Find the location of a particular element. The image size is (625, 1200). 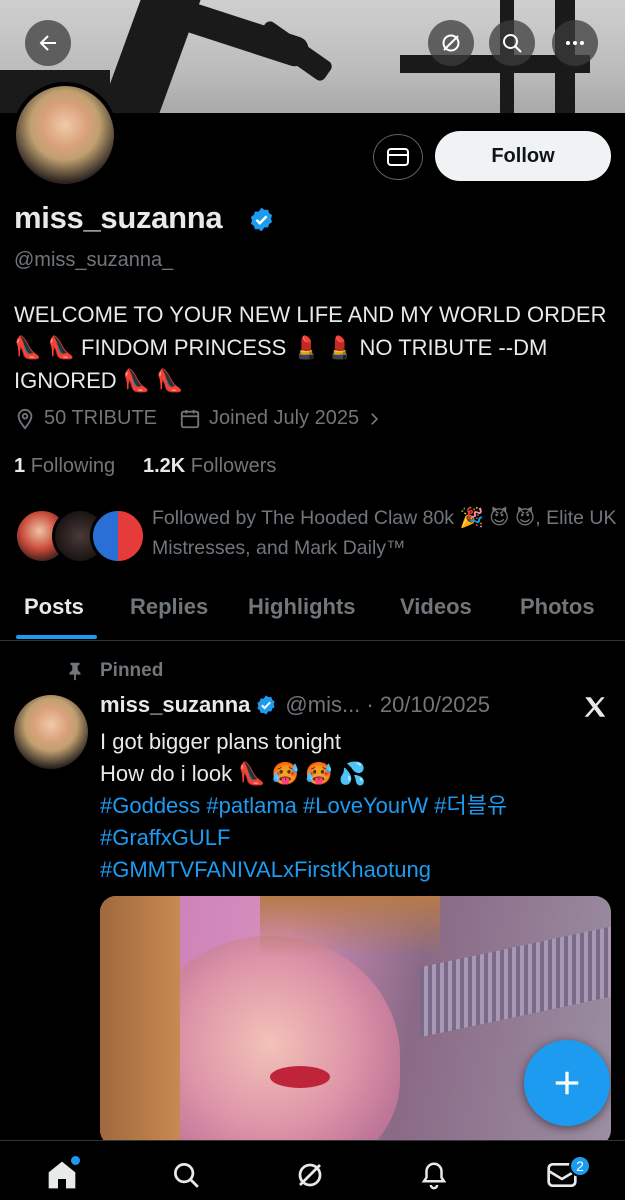

chevron-right-icon is located at coordinates (375, 418).